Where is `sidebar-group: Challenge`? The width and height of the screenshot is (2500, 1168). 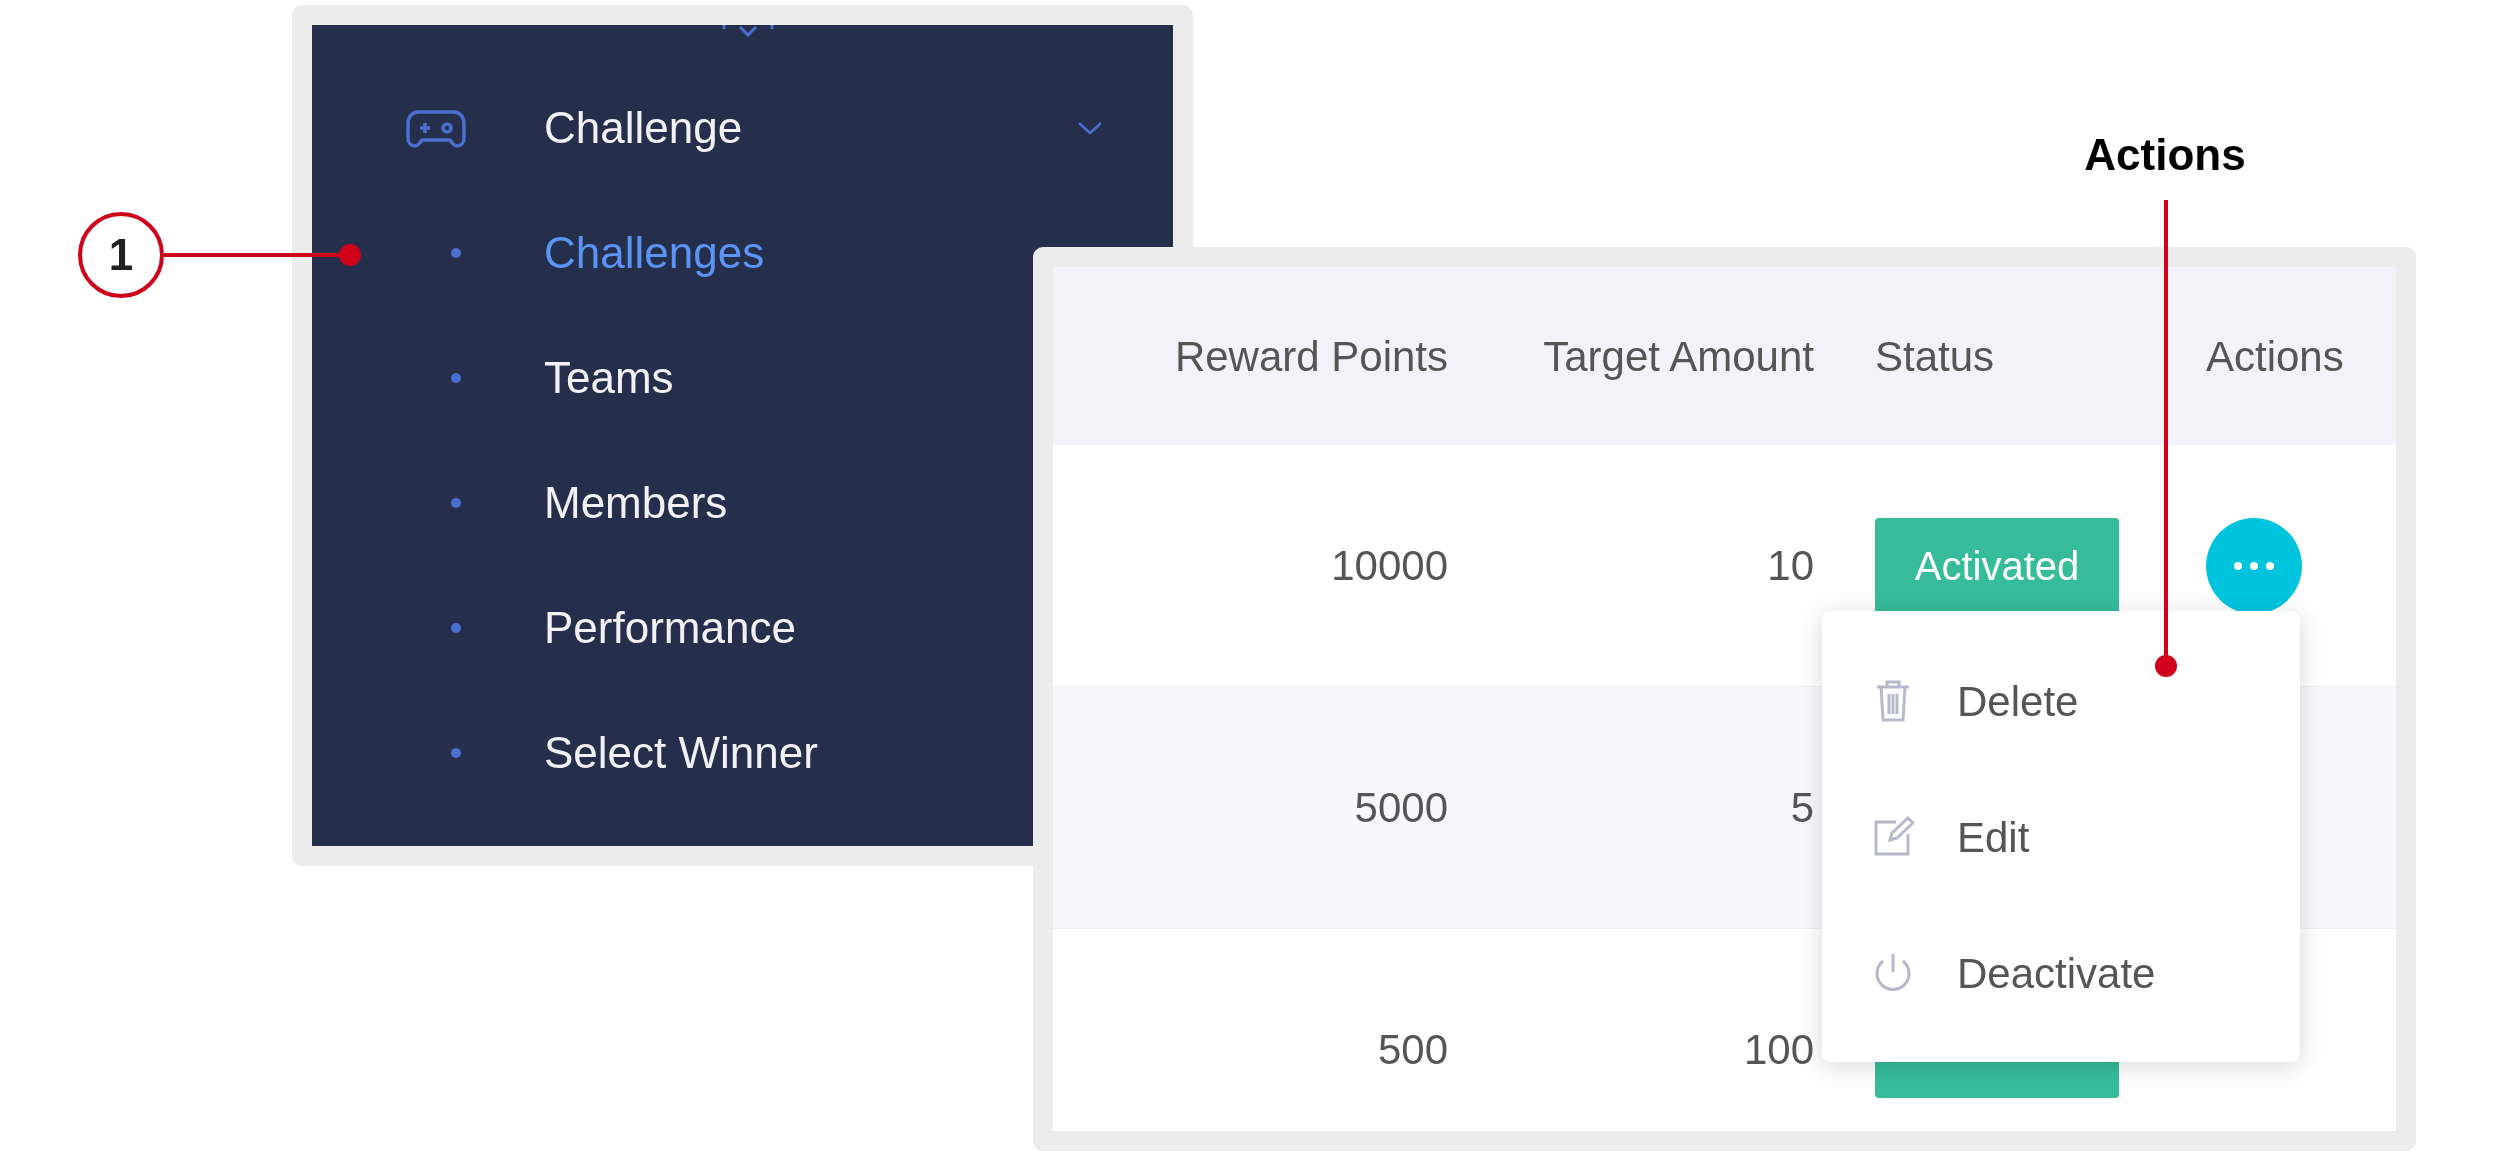 sidebar-group: Challenge is located at coordinates (742, 127).